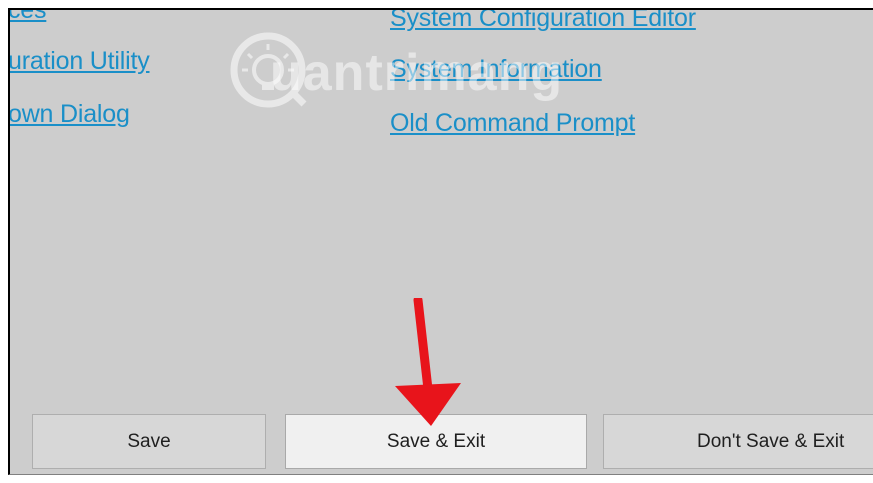  What do you see at coordinates (70, 114) in the screenshot?
I see `link-shutdown-dialog: own Dialog` at bounding box center [70, 114].